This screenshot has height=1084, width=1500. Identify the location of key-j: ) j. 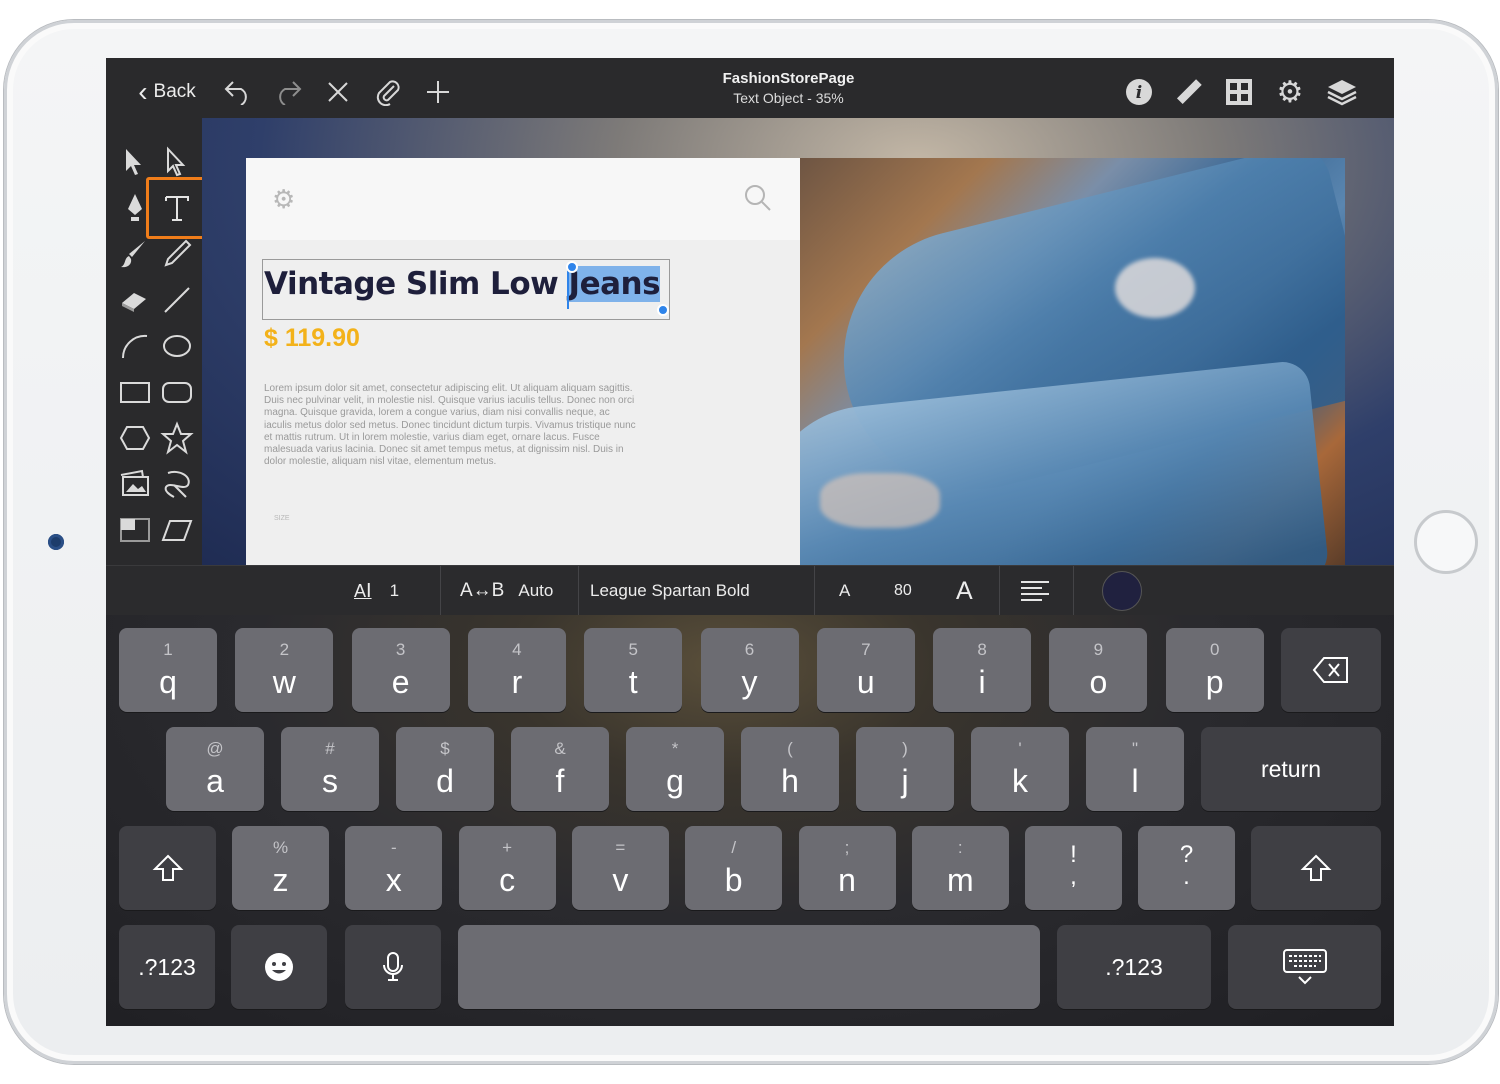
(905, 769).